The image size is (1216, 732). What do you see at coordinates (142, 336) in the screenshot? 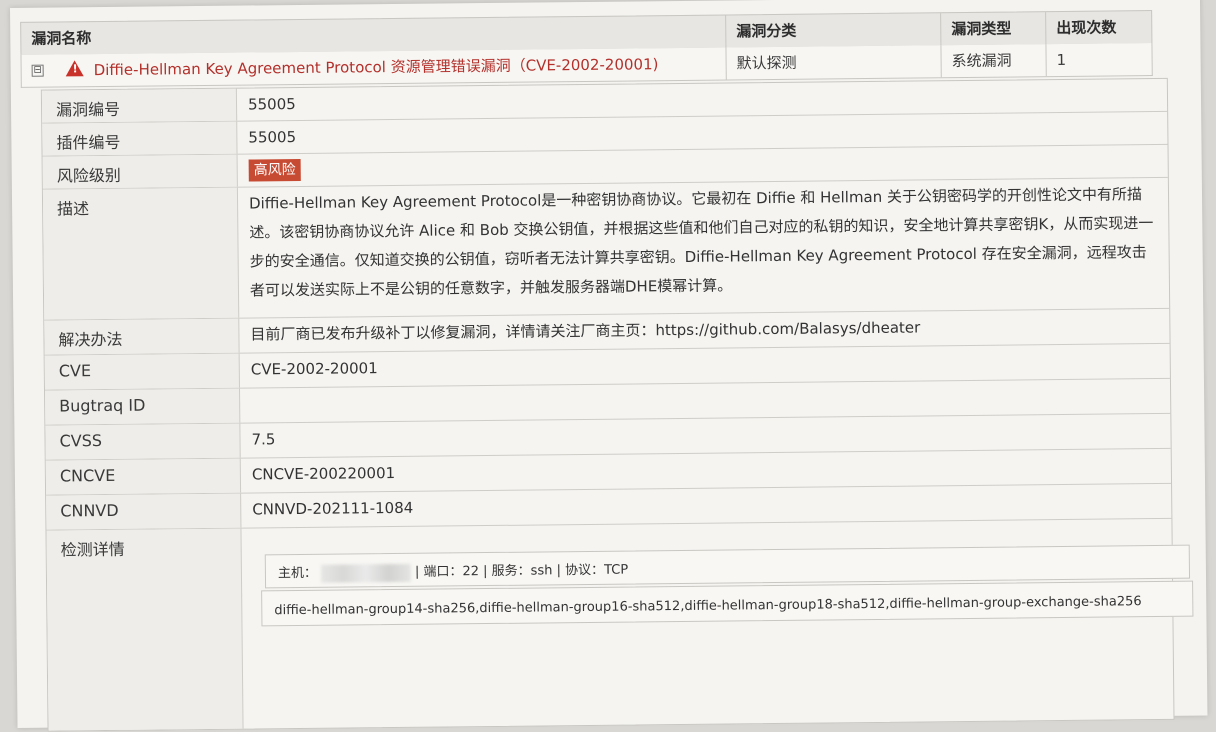
I see `solution-label: 解决办法` at bounding box center [142, 336].